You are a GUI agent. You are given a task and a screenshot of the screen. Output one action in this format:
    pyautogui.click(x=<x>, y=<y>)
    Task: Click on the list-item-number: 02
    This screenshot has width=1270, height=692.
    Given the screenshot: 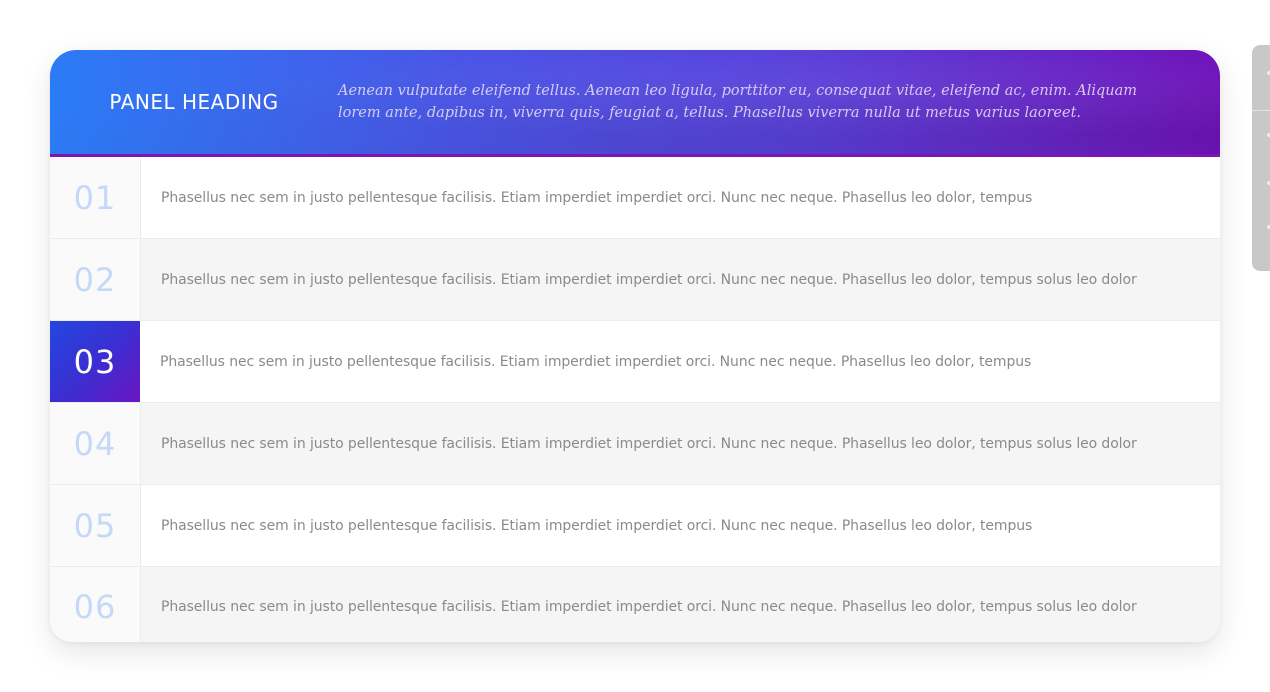 What is the action you would take?
    pyautogui.click(x=95, y=279)
    